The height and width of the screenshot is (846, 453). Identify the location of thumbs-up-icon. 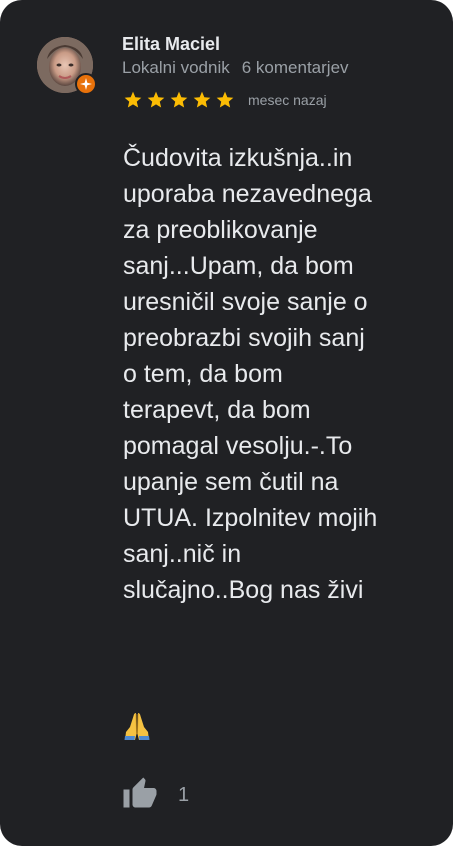
(140, 792).